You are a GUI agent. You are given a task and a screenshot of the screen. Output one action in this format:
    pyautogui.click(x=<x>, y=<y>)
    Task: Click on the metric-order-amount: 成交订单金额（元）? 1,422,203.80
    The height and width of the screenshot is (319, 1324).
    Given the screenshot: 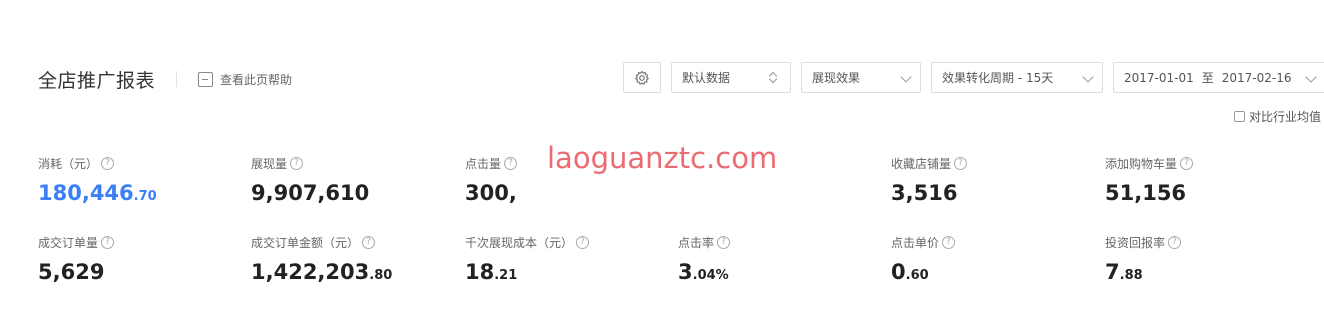 What is the action you would take?
    pyautogui.click(x=351, y=259)
    